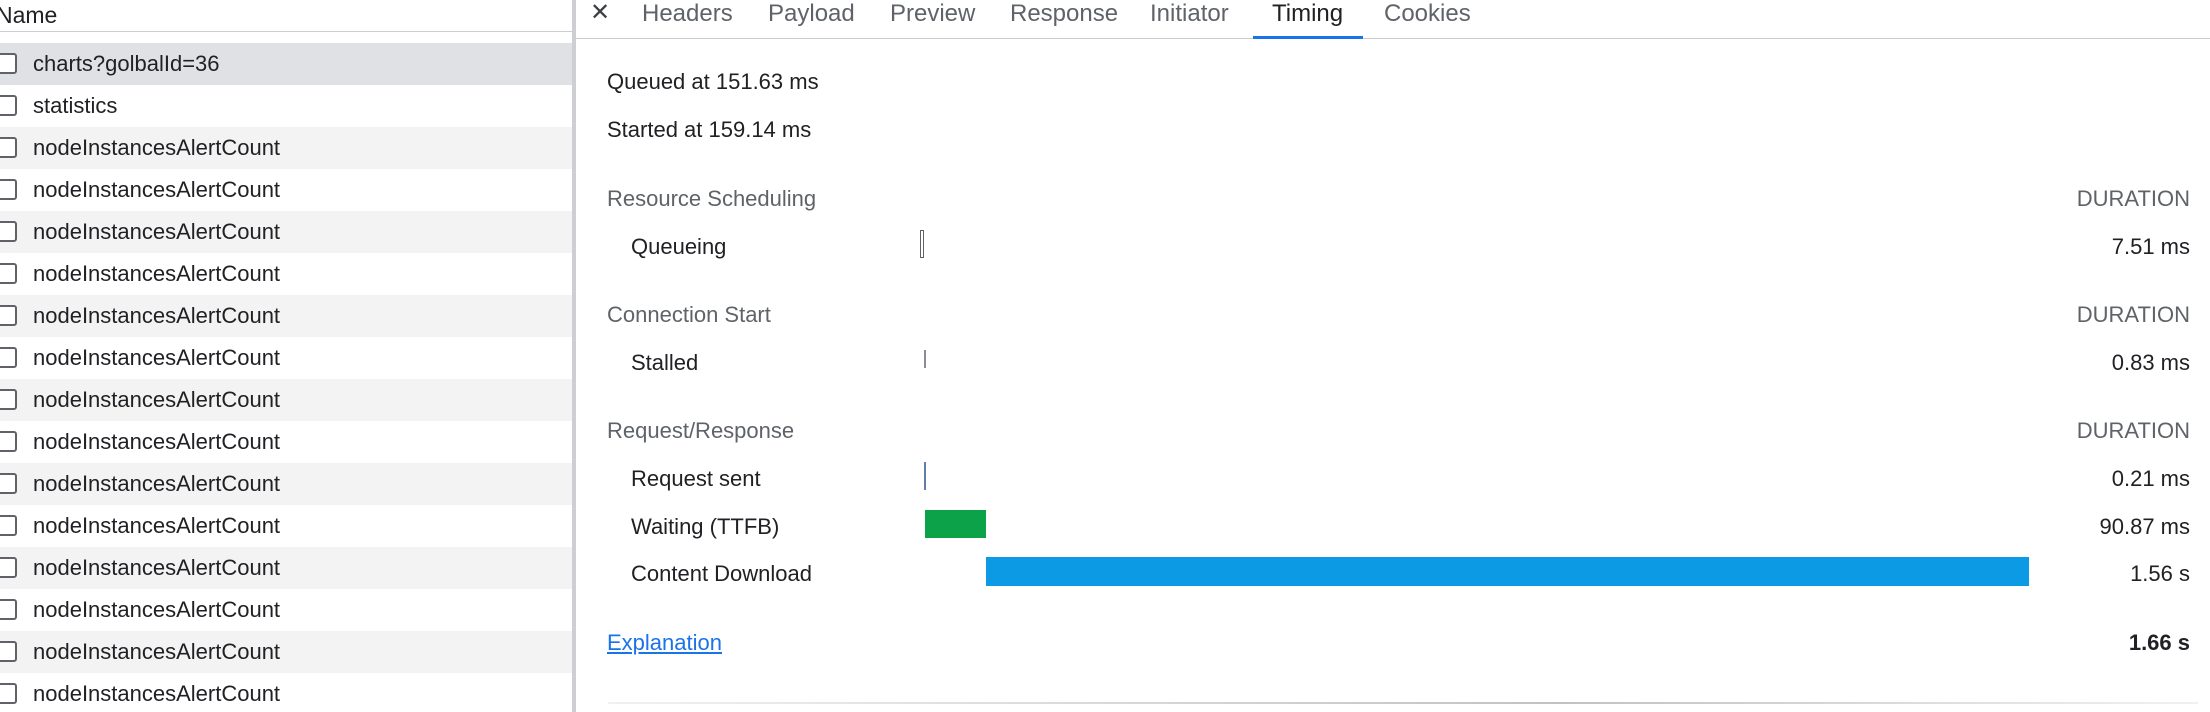 The image size is (2210, 712). Describe the element at coordinates (811, 19) in the screenshot. I see `tab-payload: Payload` at that location.